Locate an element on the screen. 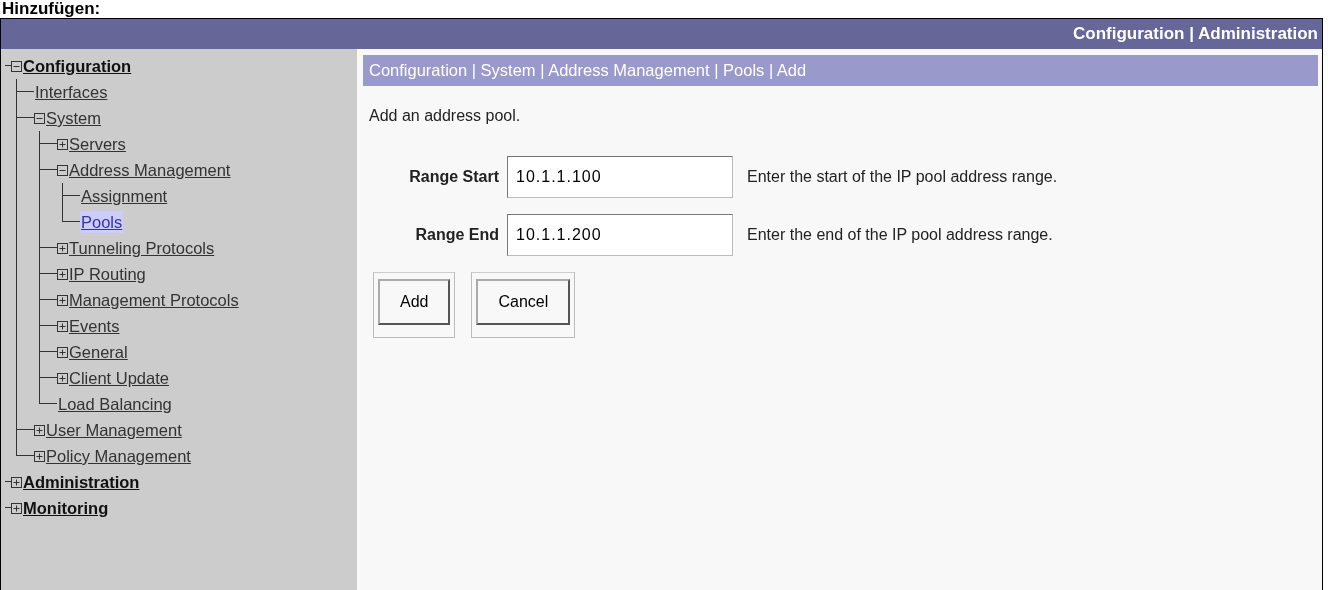 The width and height of the screenshot is (1331, 590). tree-link: Interfaces is located at coordinates (71, 92).